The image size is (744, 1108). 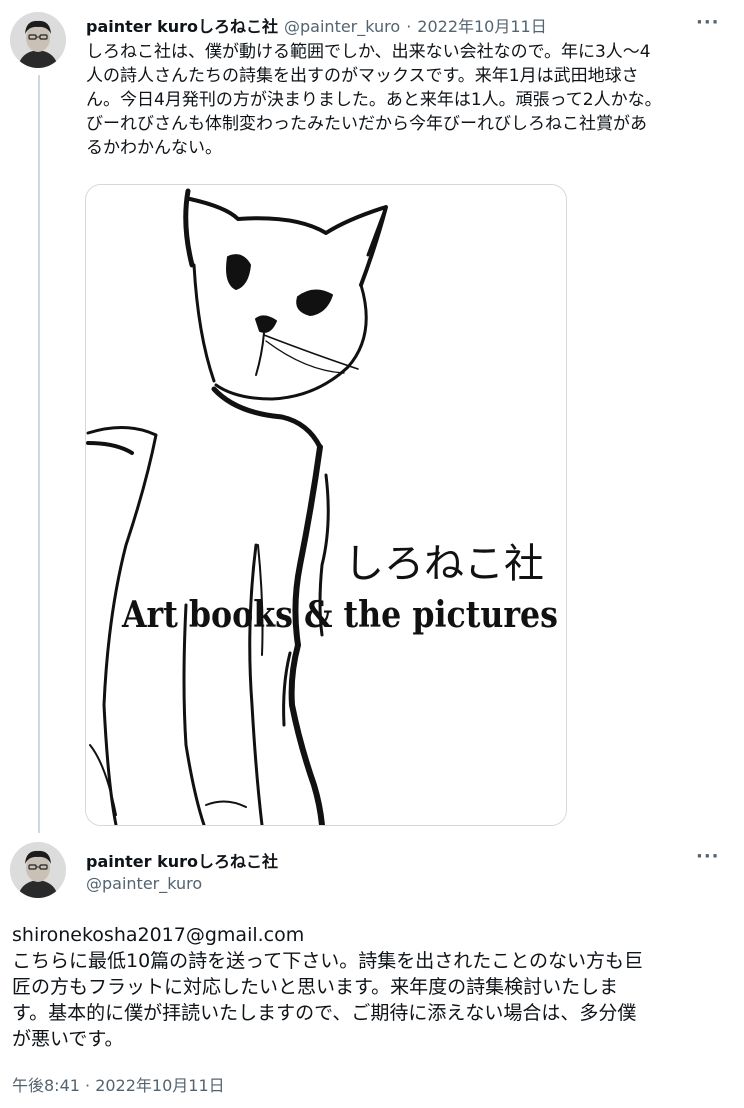 I want to click on image-title-japanese: しろねこ社, so click(x=444, y=564).